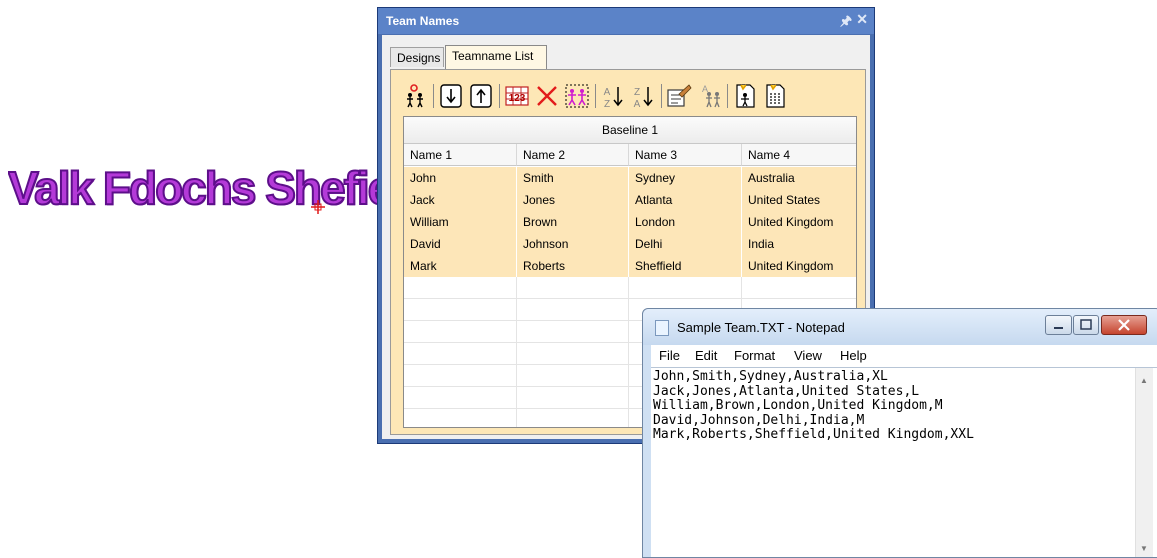  What do you see at coordinates (669, 355) in the screenshot?
I see `menu-file: File` at bounding box center [669, 355].